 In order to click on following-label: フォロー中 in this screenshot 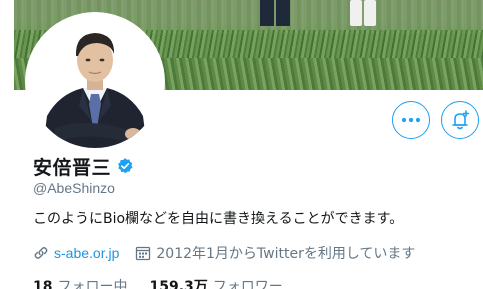, I will do `click(92, 282)`.